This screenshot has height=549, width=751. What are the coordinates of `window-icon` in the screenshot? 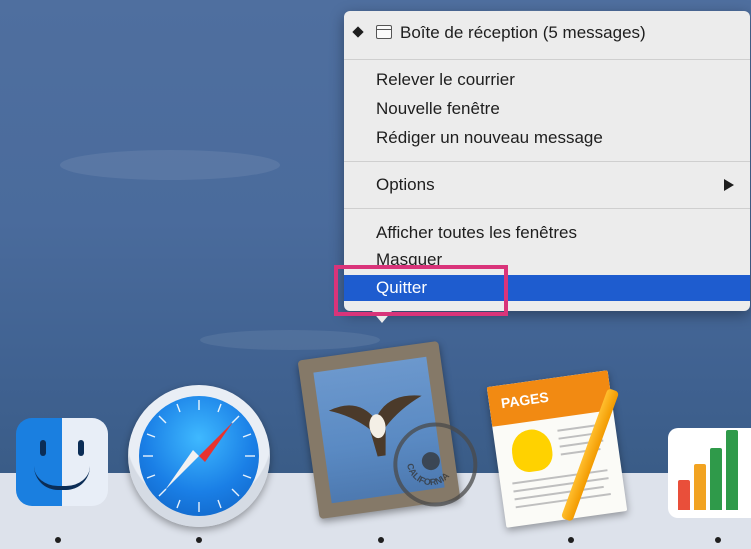 It's located at (384, 32).